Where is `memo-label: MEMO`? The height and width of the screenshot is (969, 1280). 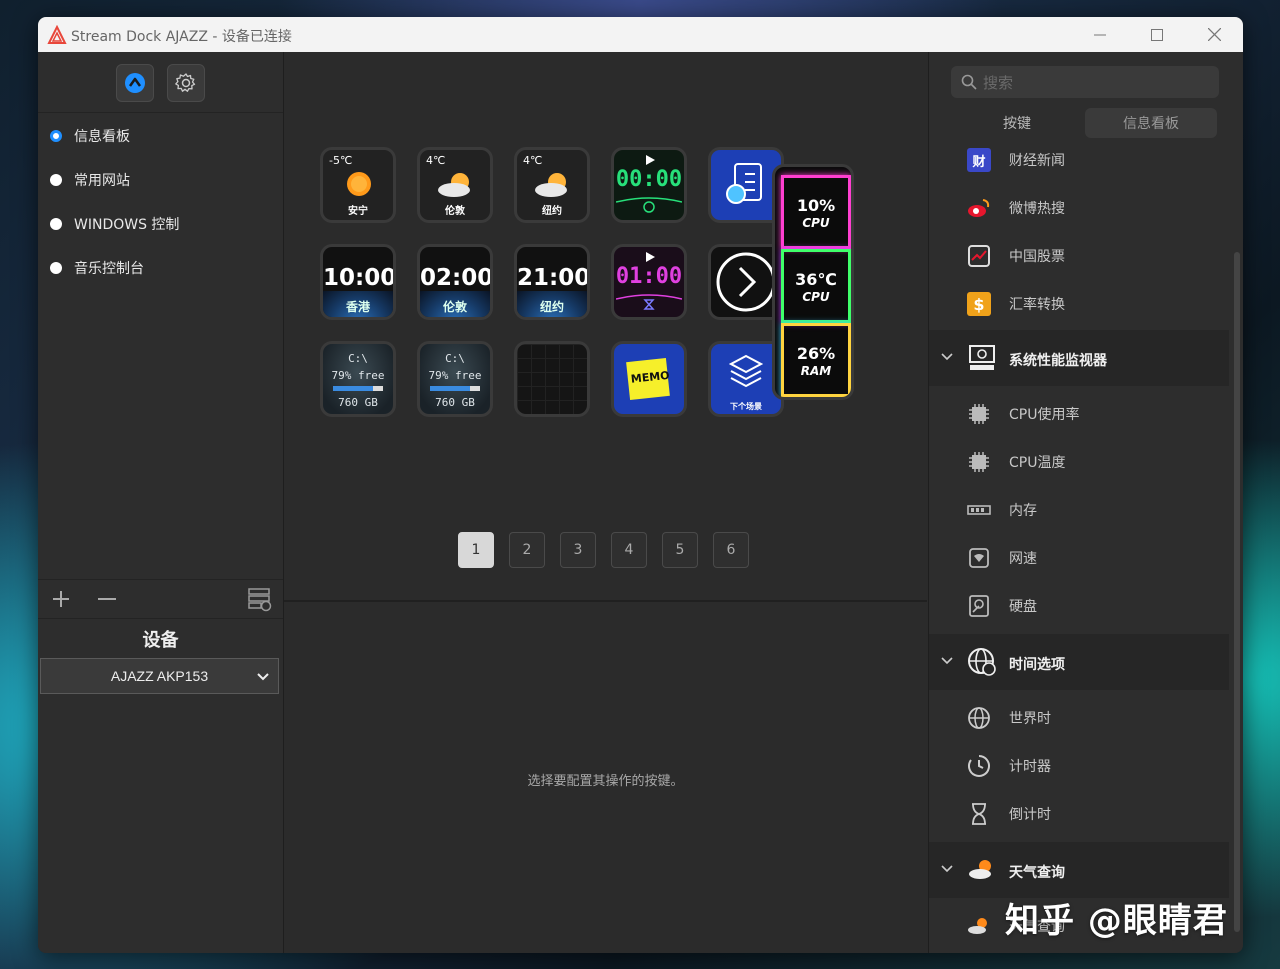 memo-label: MEMO is located at coordinates (650, 377).